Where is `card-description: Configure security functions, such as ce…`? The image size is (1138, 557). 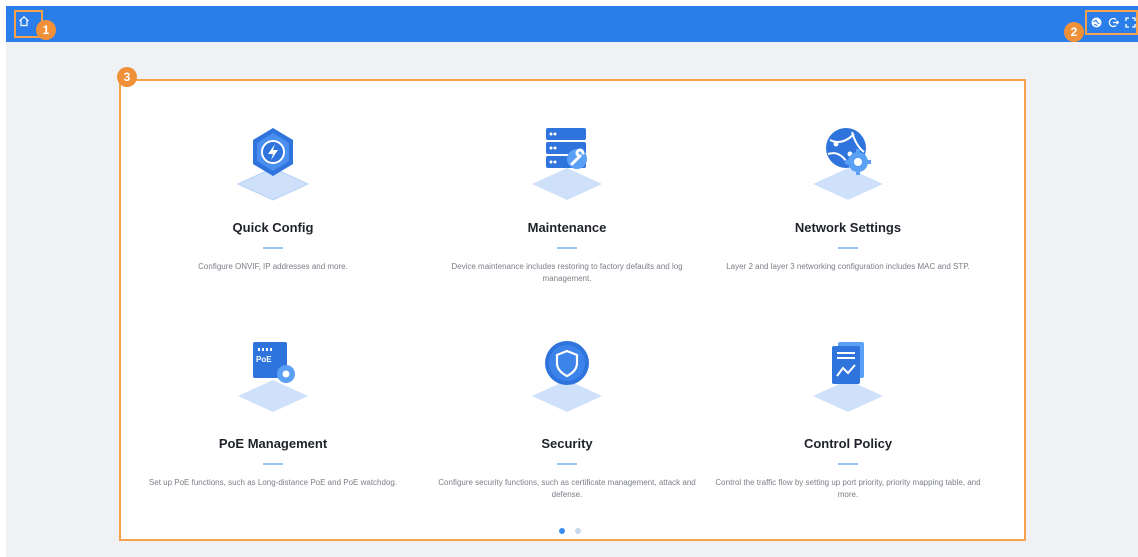 card-description: Configure security functions, such as ce… is located at coordinates (567, 488).